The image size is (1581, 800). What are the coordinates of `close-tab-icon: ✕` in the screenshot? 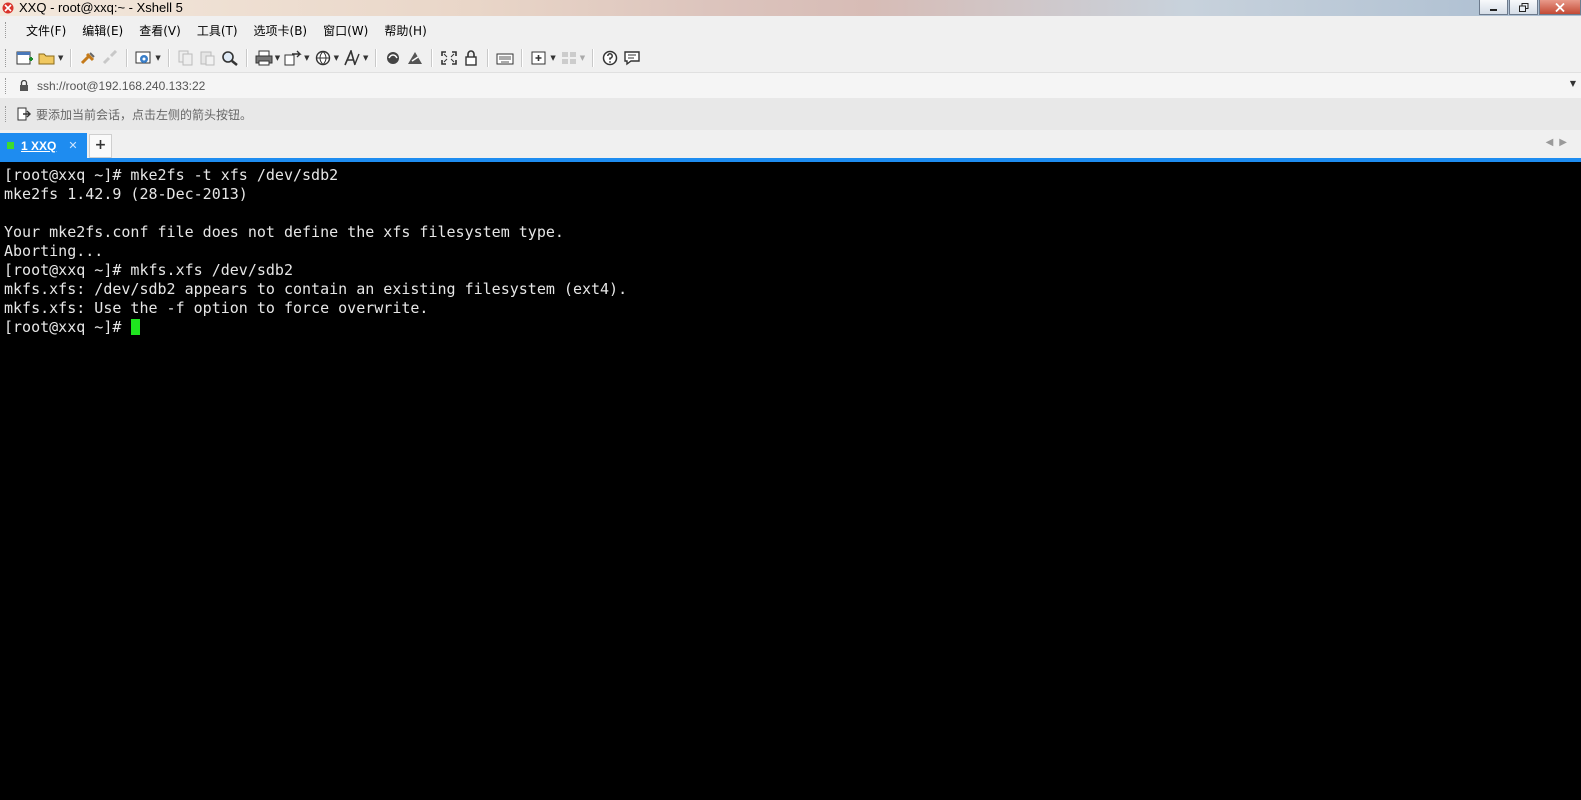 It's located at (72, 145).